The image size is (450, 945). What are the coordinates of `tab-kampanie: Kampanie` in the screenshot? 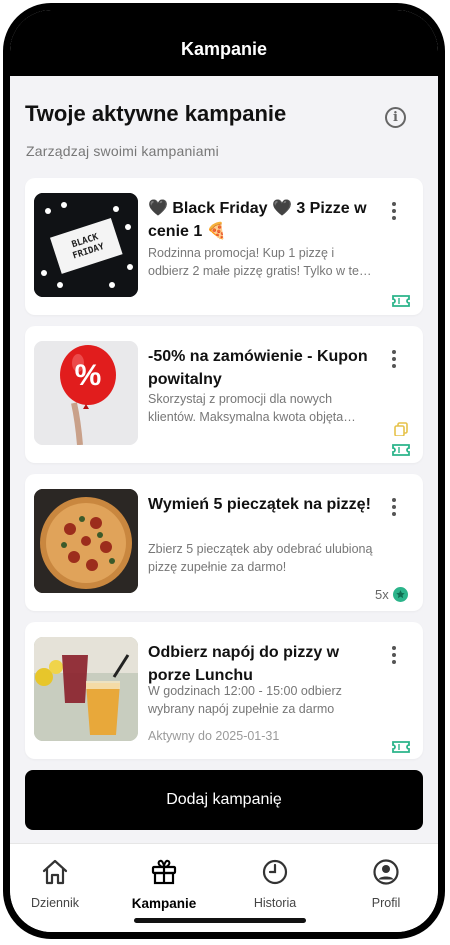 It's located at (164, 884).